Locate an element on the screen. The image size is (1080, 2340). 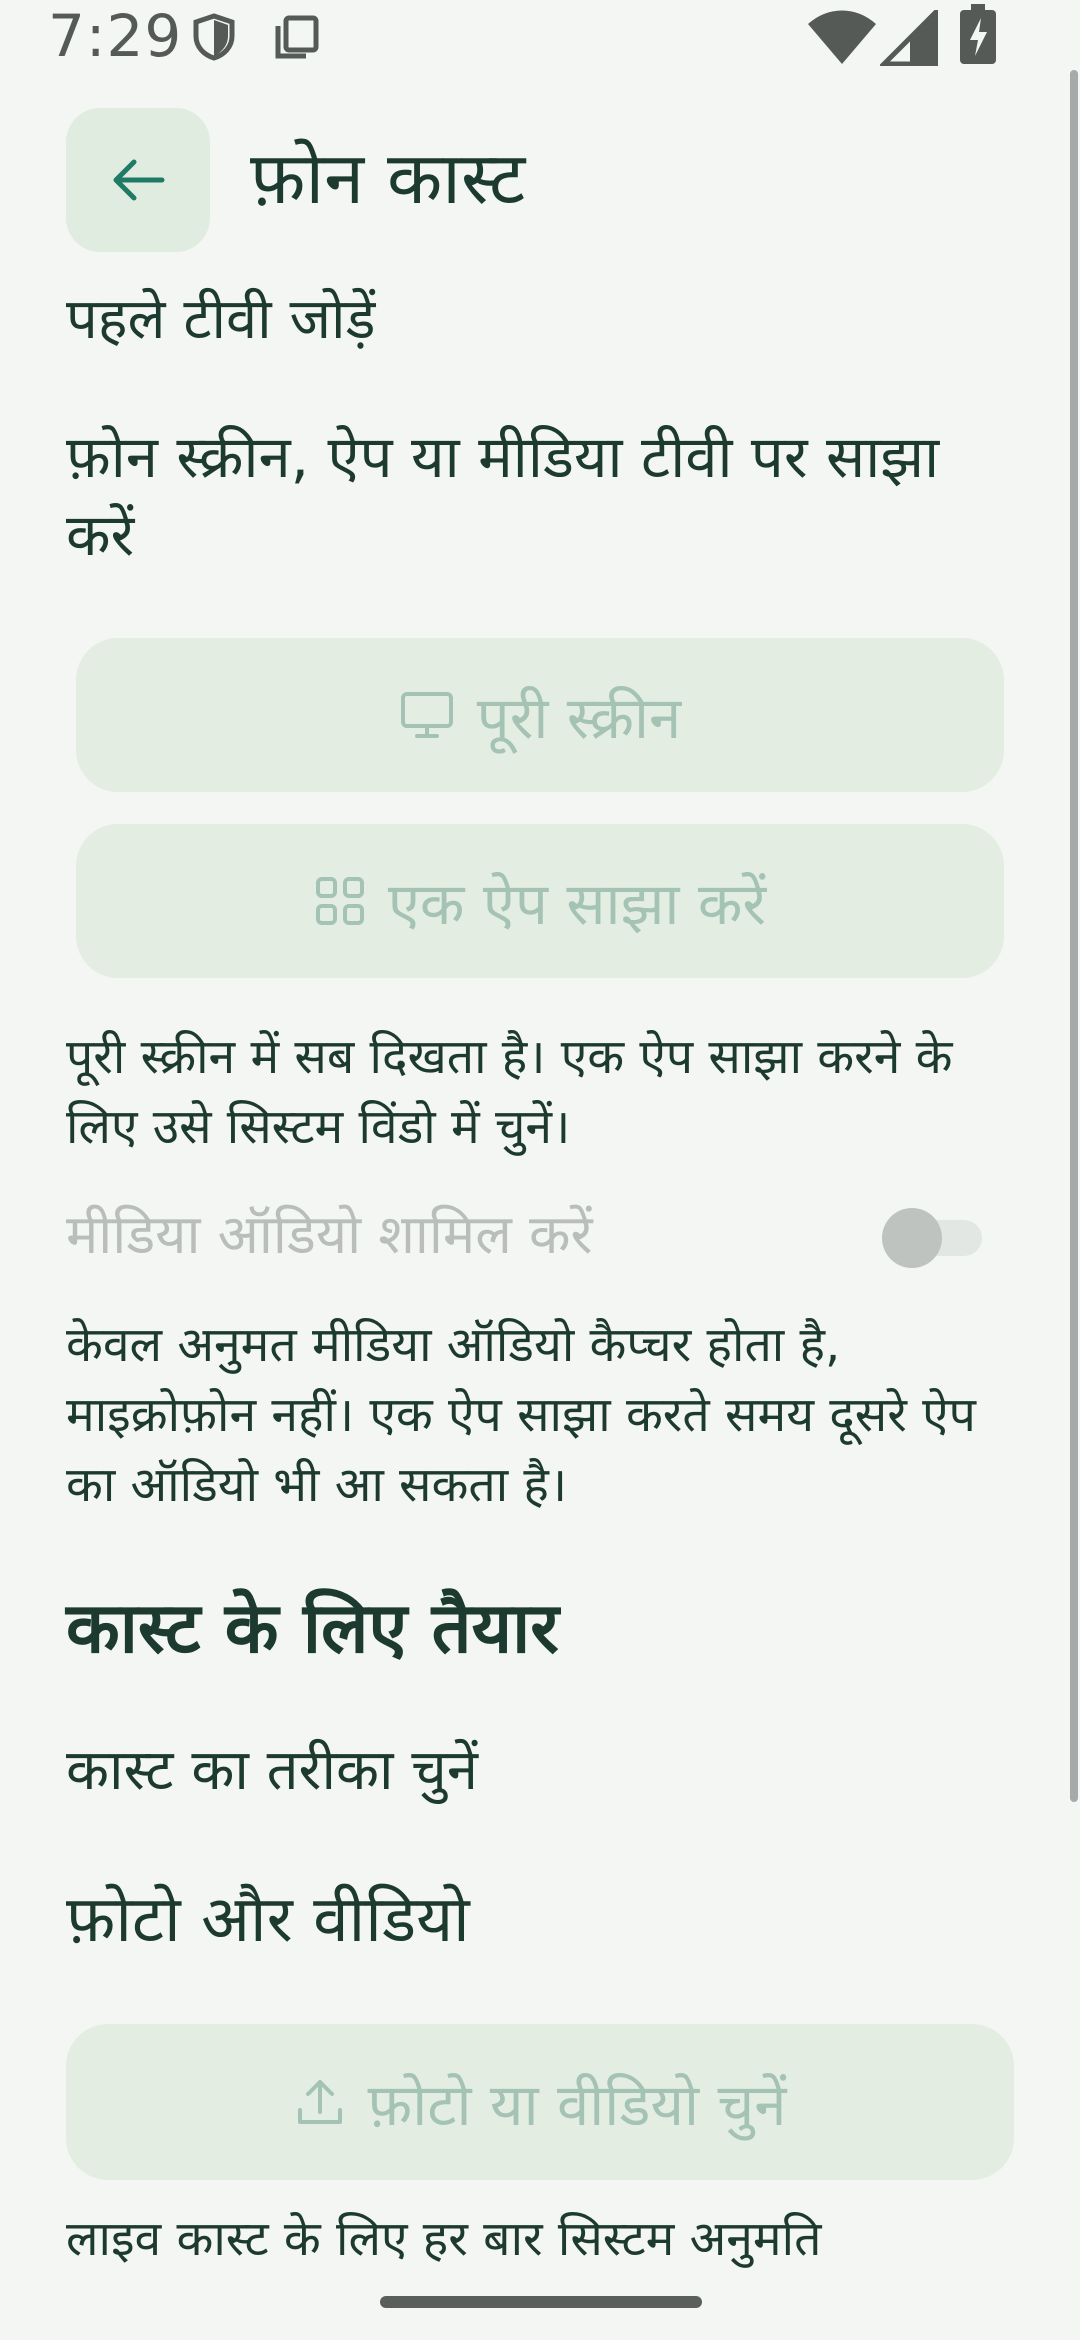
full-screen-button-label: पूरी स्क्रीन is located at coordinates (579, 717).